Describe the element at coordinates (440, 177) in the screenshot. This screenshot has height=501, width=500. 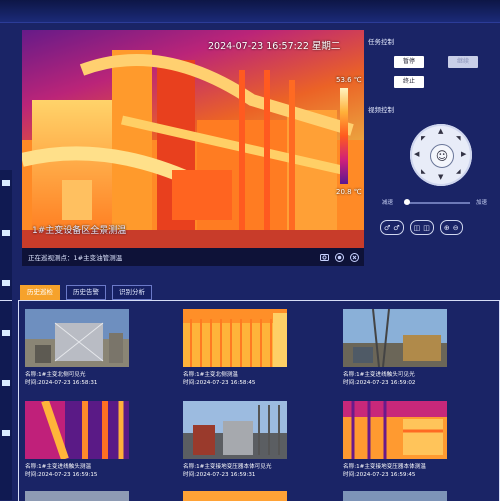
I see `ptz-down-icon: ▼` at that location.